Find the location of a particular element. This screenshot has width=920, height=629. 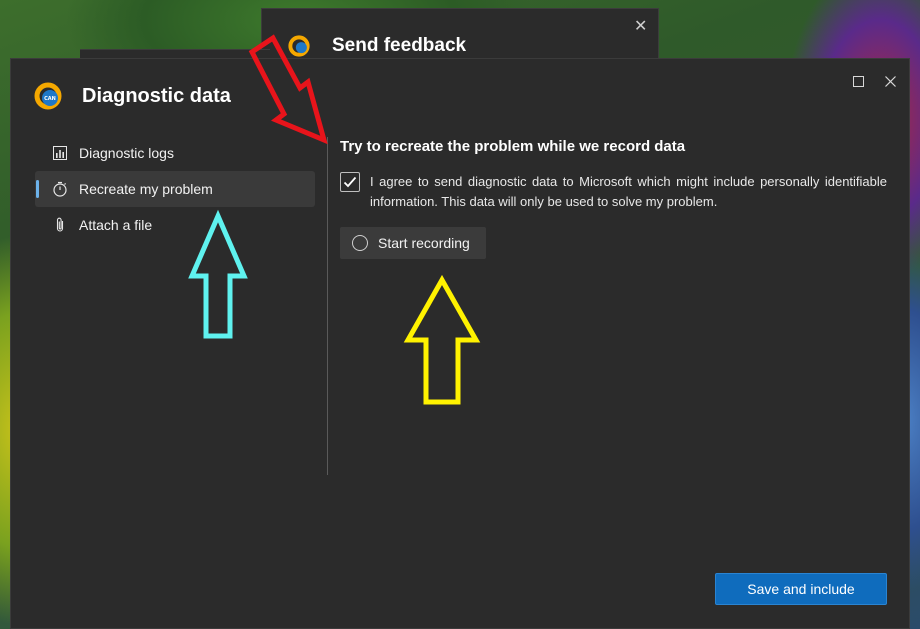

sidebar-item-label: Recreate my problem is located at coordinates (146, 189).